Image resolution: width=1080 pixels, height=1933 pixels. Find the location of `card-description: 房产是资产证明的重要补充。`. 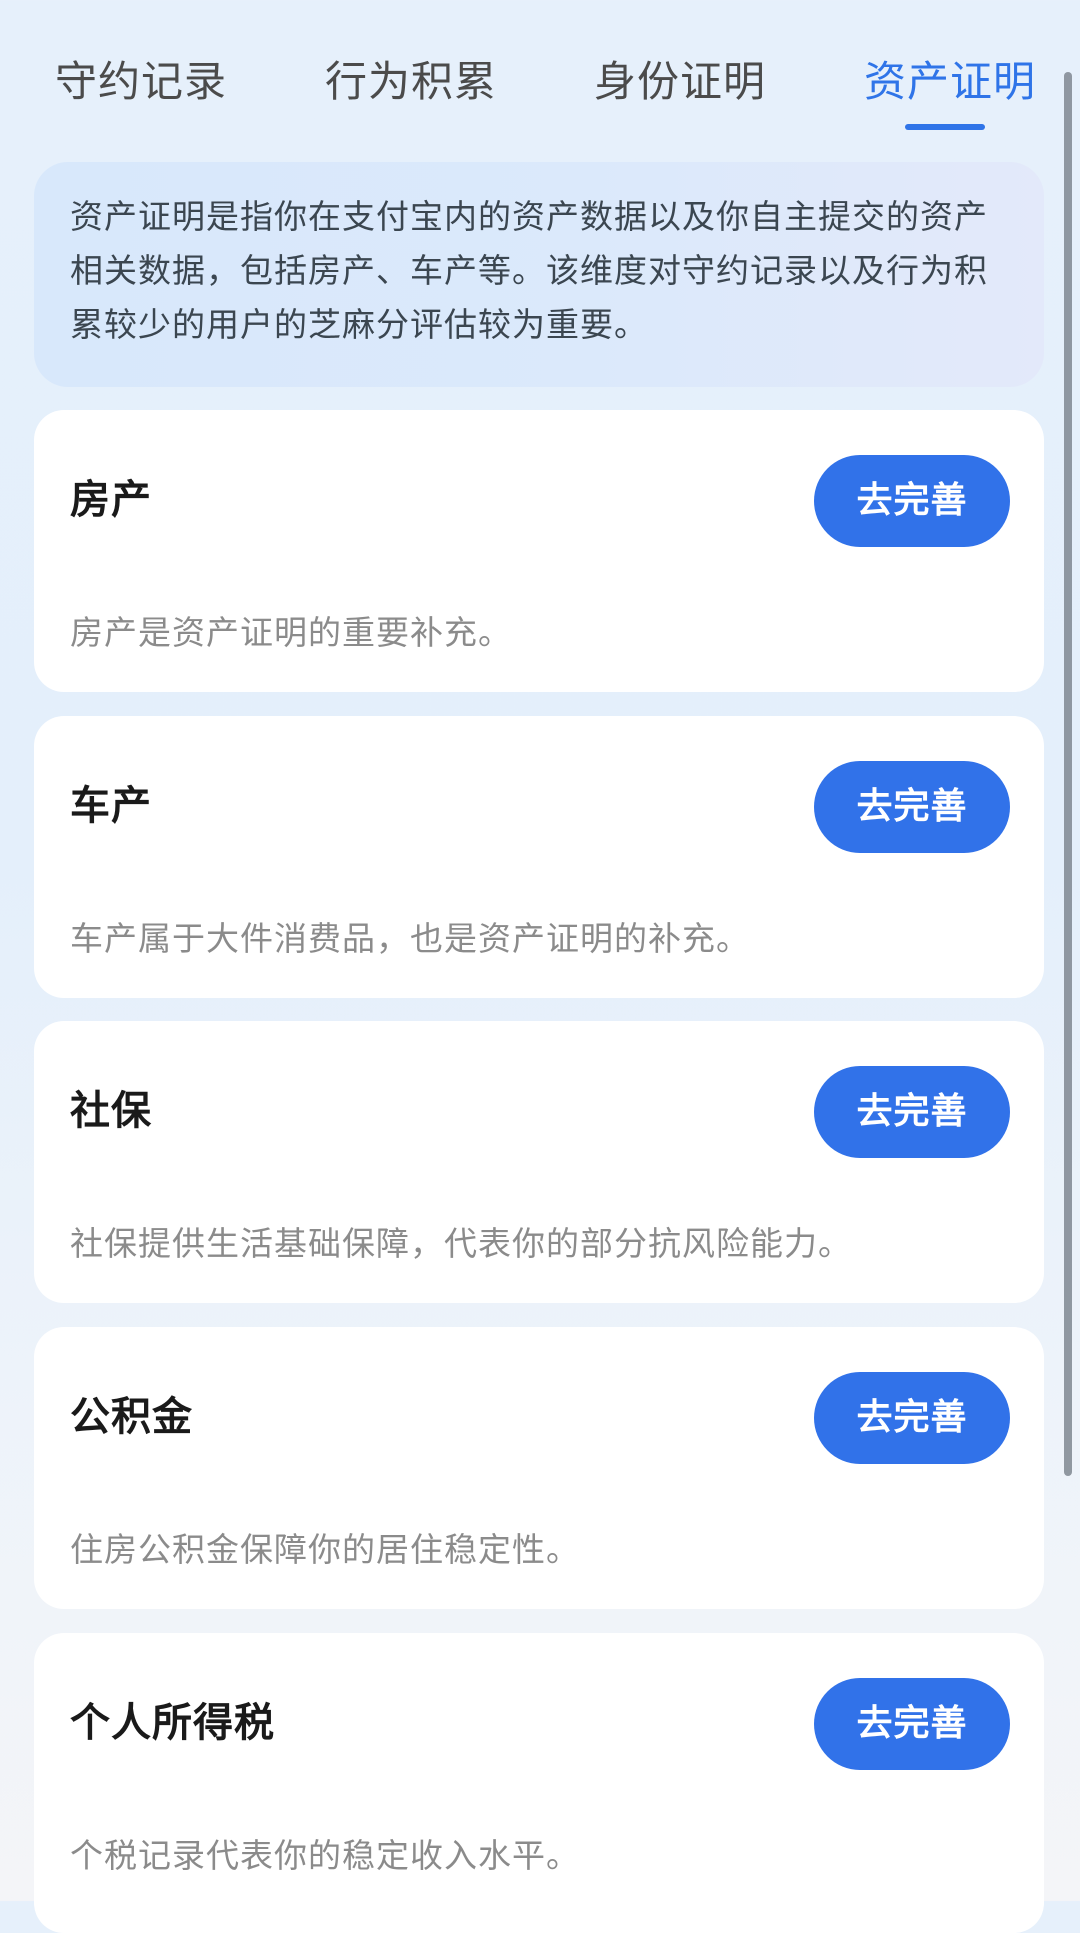

card-description: 房产是资产证明的重要补充。 is located at coordinates (291, 632).